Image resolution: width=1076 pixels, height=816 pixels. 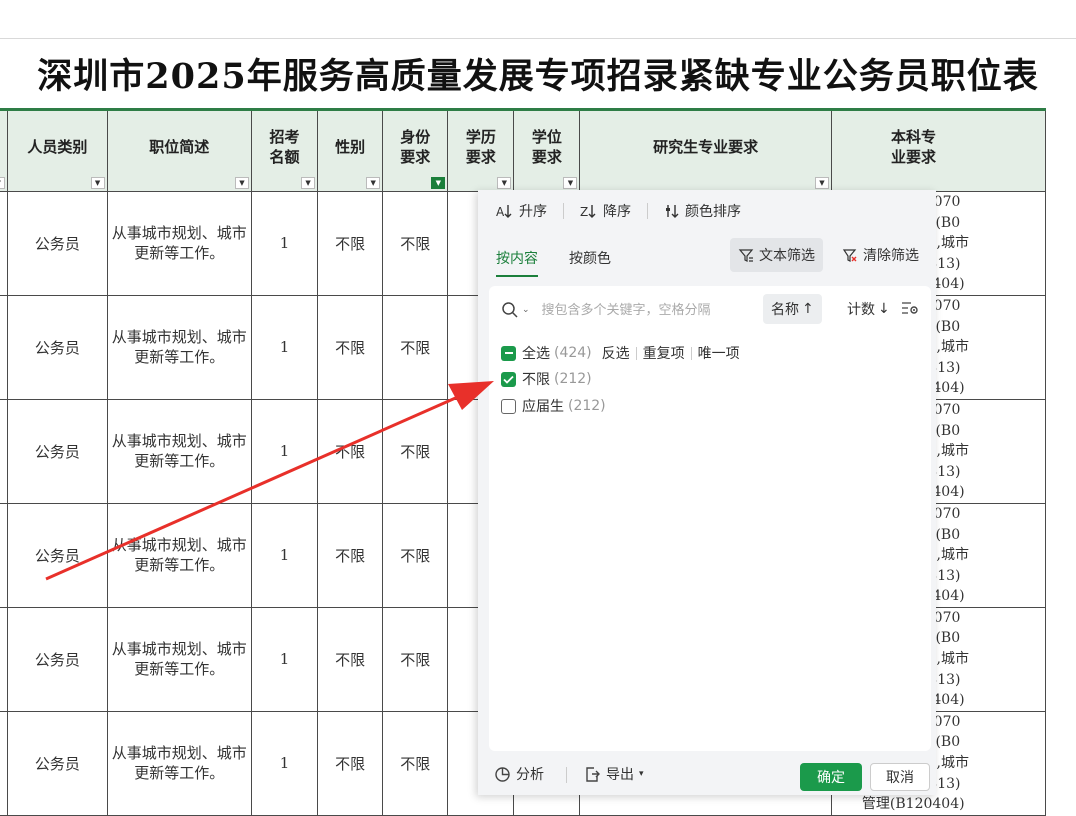 I want to click on confirm-button: 确定, so click(x=831, y=777).